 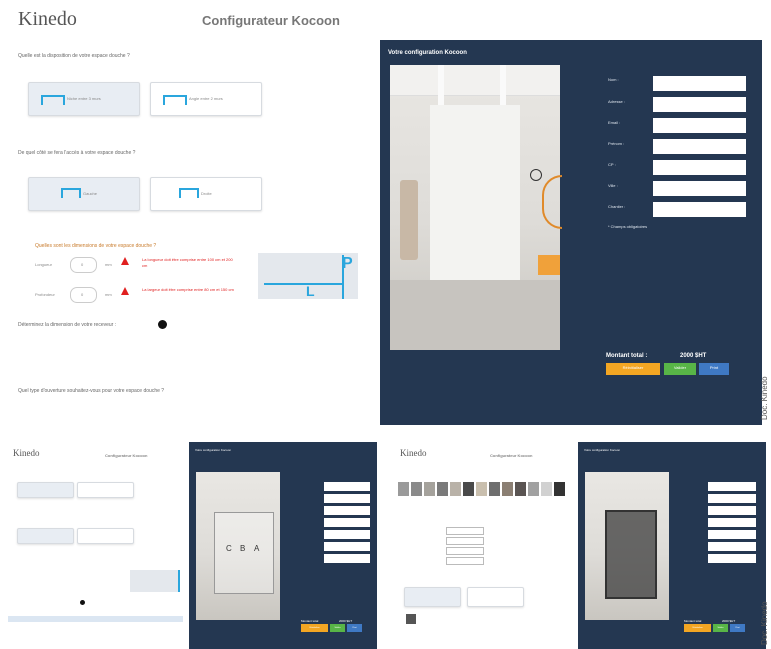 I want to click on ceiling, so click(x=475, y=80).